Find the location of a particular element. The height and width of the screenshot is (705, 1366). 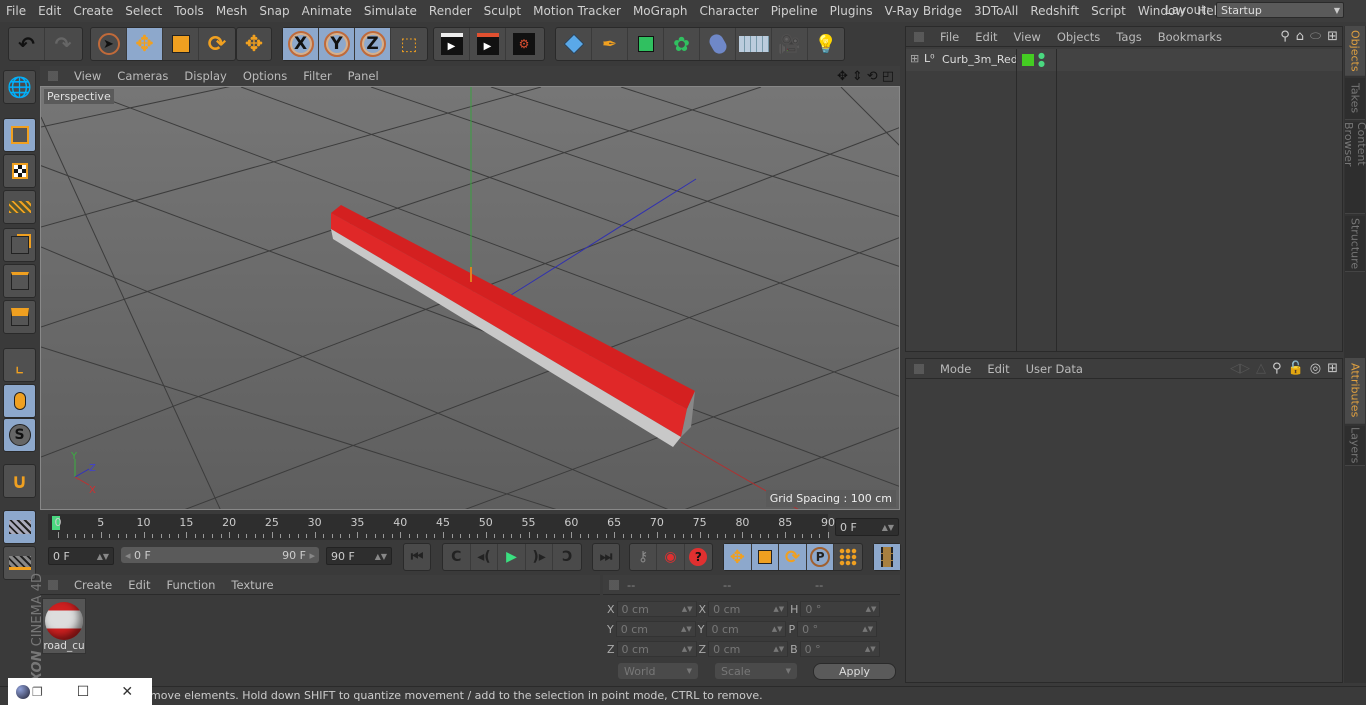

lock-icon: 🔓 is located at coordinates (1296, 368).